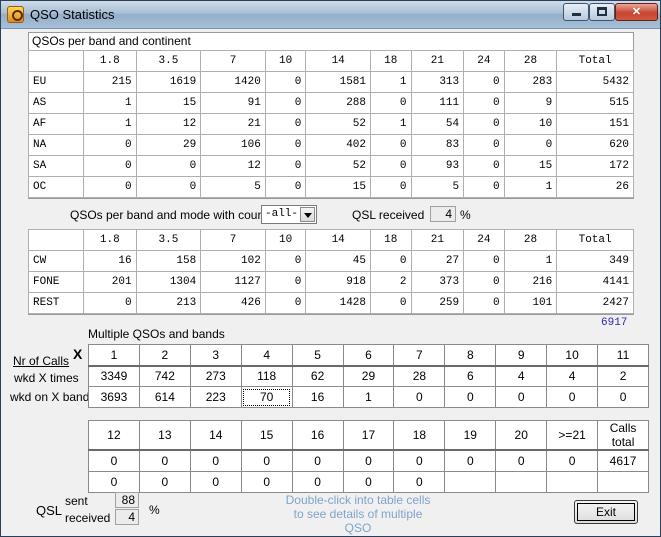 The width and height of the screenshot is (661, 537). I want to click on count-cell: 201, so click(110, 282).